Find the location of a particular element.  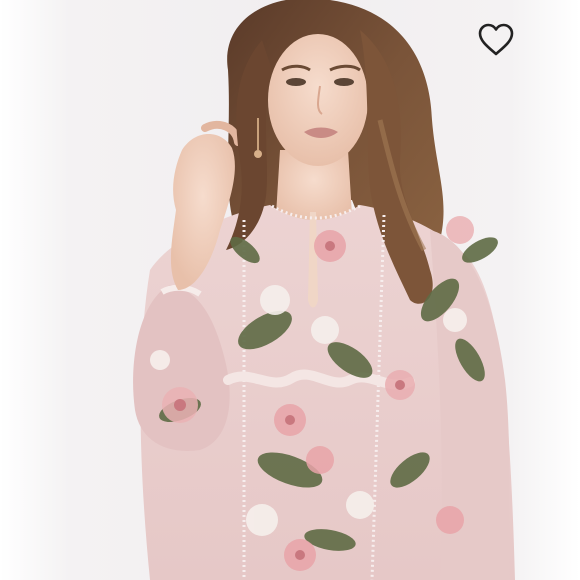

left-eye is located at coordinates (296, 82).